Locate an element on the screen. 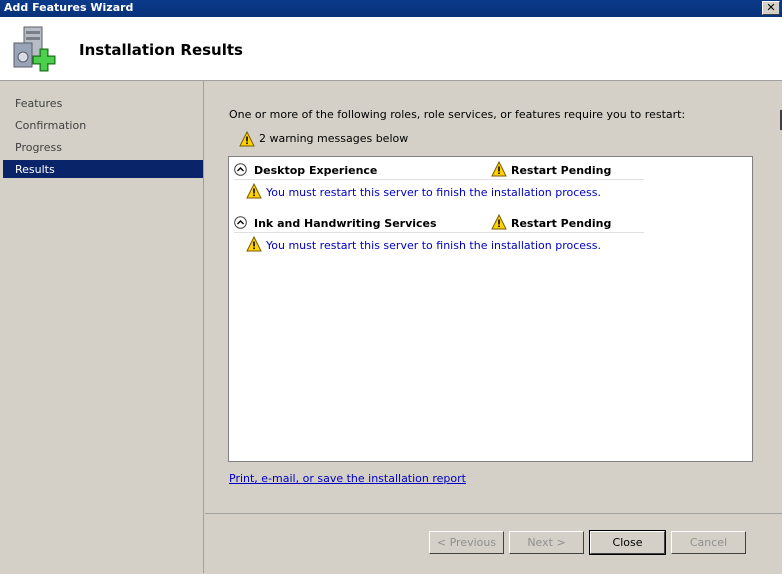 The height and width of the screenshot is (574, 782). sidebar-item-results: Results is located at coordinates (103, 169).